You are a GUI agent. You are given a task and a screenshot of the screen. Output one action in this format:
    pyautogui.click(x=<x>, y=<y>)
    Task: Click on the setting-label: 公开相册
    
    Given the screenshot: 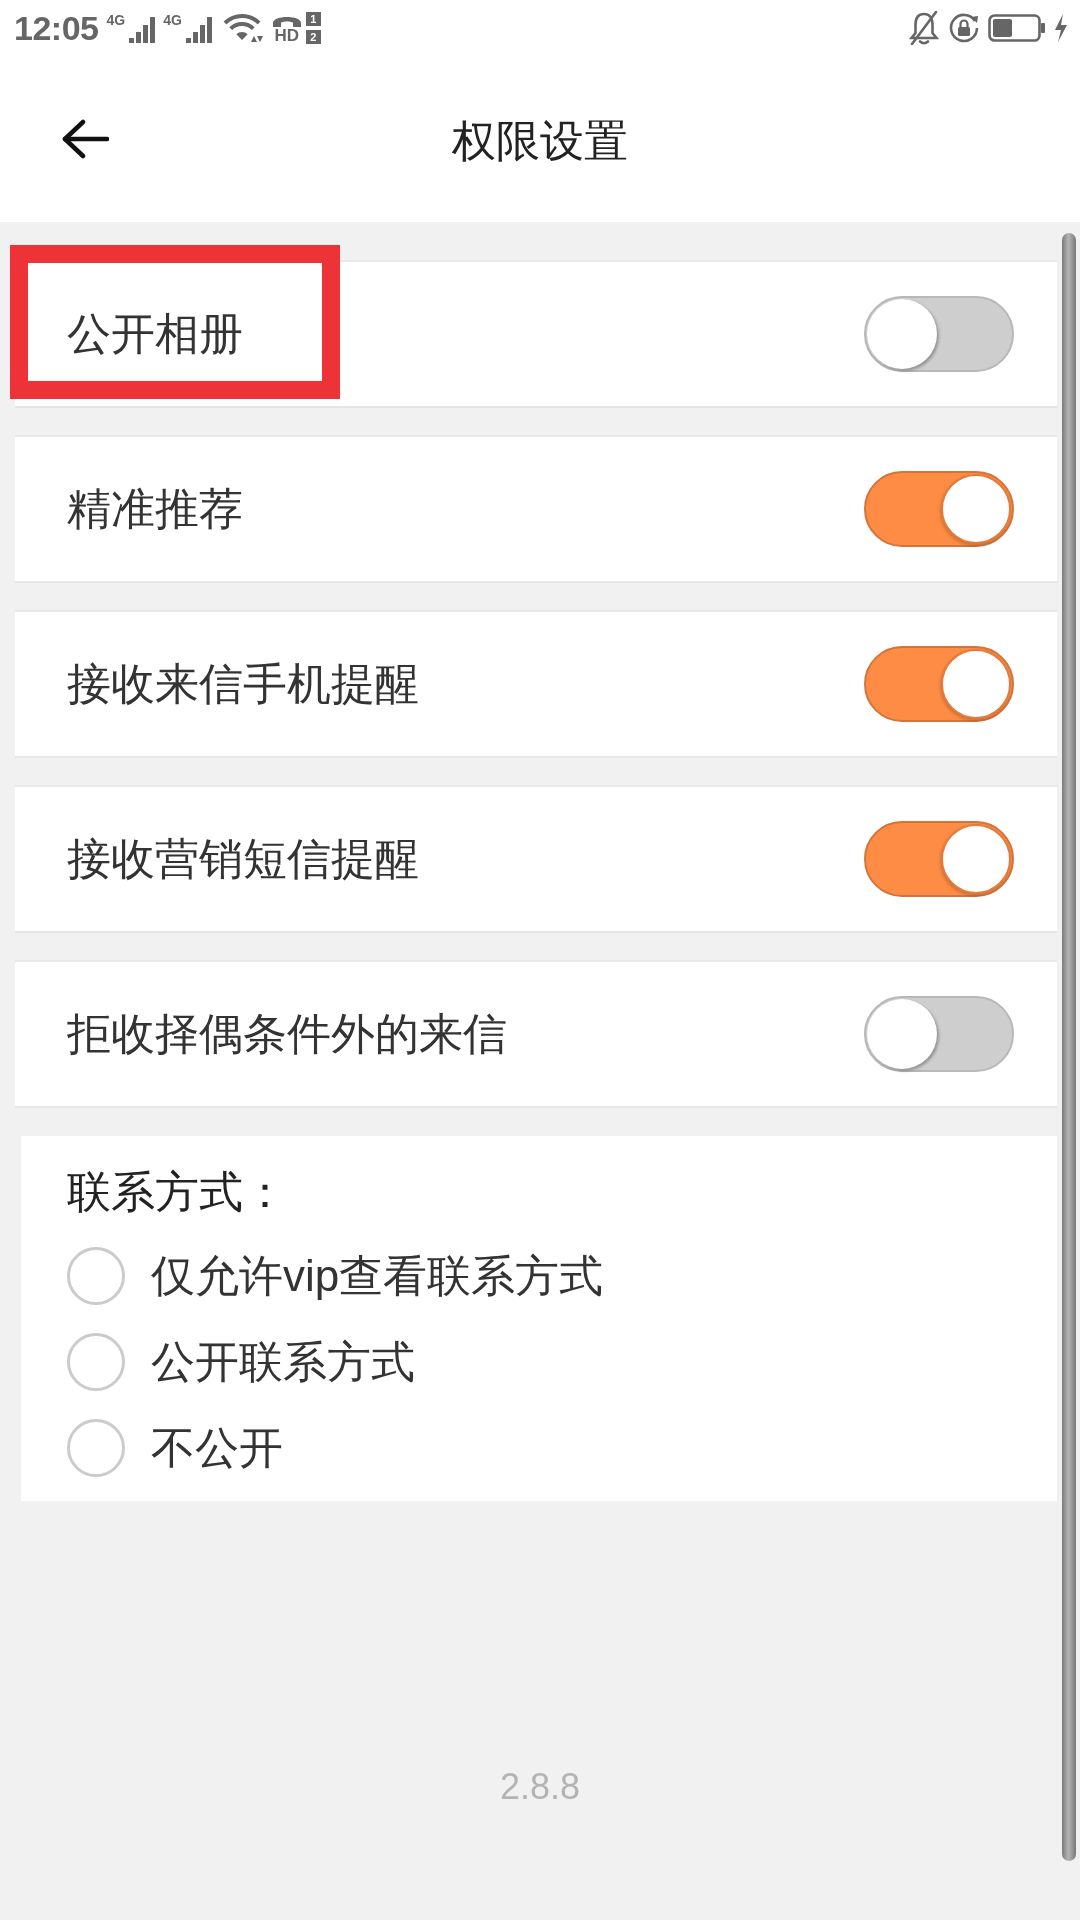 What is the action you would take?
    pyautogui.click(x=155, y=334)
    